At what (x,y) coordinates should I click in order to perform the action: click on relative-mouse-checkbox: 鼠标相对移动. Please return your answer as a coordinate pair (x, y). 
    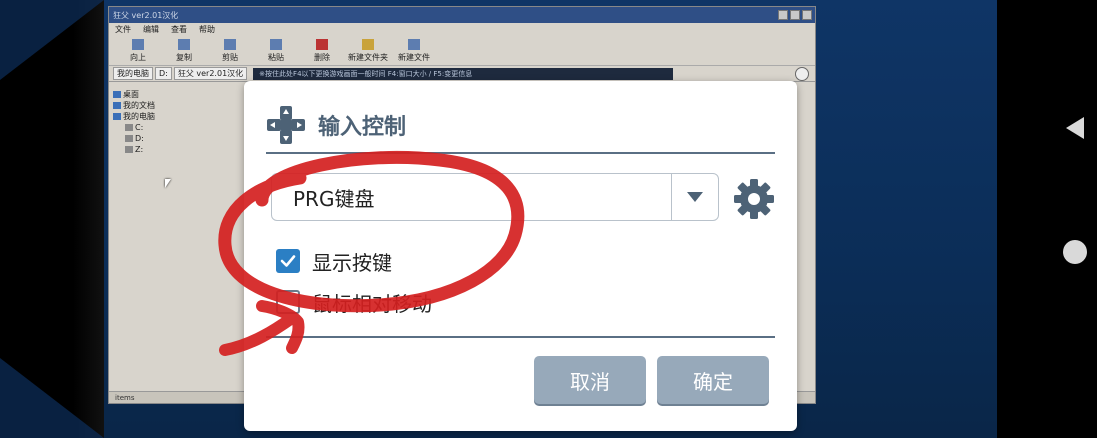
    Looking at the image, I should click on (354, 302).